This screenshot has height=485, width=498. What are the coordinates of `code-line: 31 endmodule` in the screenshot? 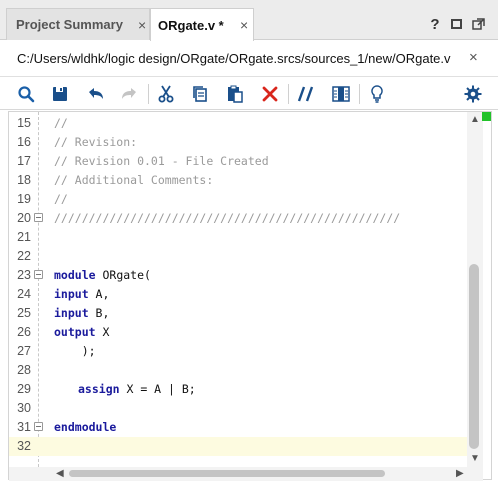 It's located at (238, 427).